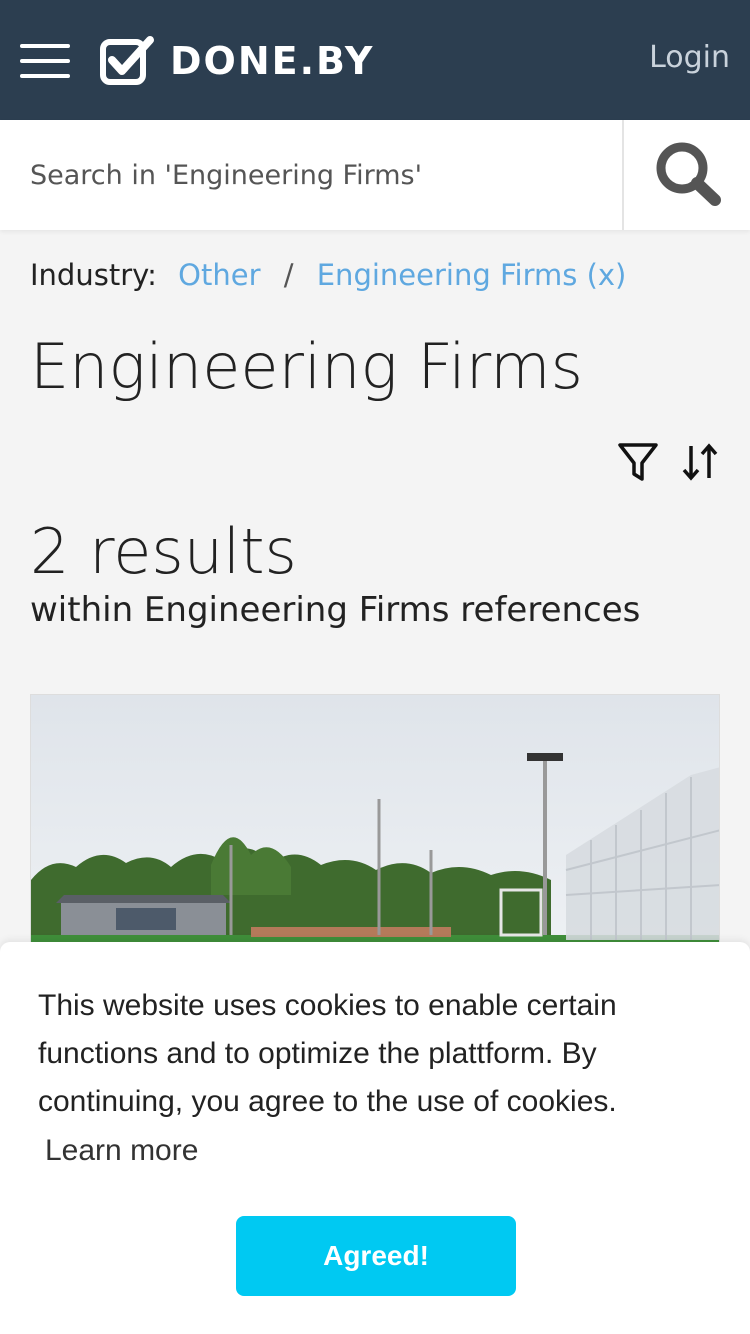 Image resolution: width=750 pixels, height=1334 pixels. Describe the element at coordinates (306, 366) in the screenshot. I see `page-title: Engineering Firms` at that location.